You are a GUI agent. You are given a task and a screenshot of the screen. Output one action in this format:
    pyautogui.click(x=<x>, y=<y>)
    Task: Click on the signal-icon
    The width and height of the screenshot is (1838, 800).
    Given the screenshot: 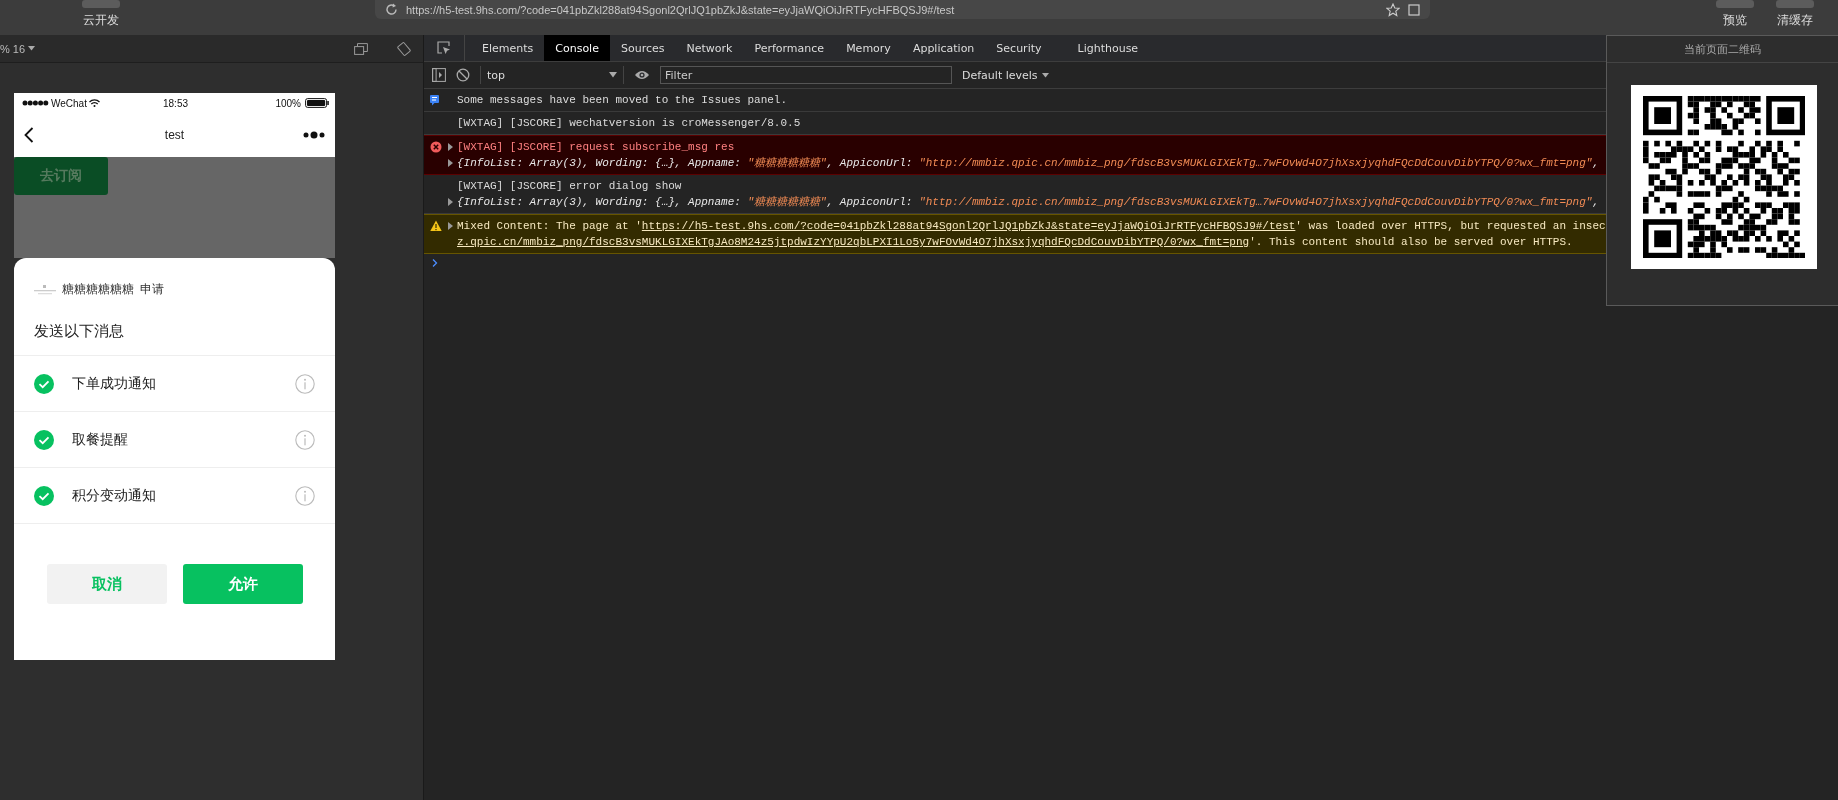 What is the action you would take?
    pyautogui.click(x=35, y=103)
    